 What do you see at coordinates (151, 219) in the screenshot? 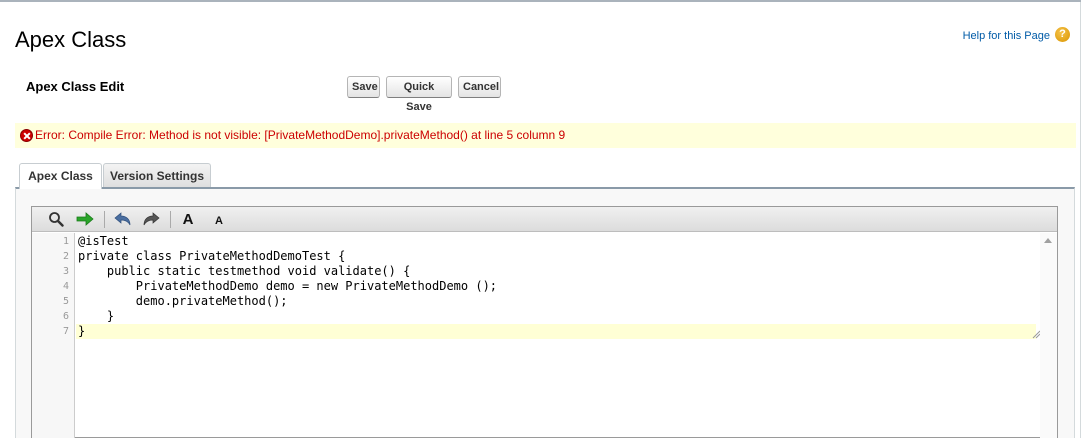
I see `redo-icon` at bounding box center [151, 219].